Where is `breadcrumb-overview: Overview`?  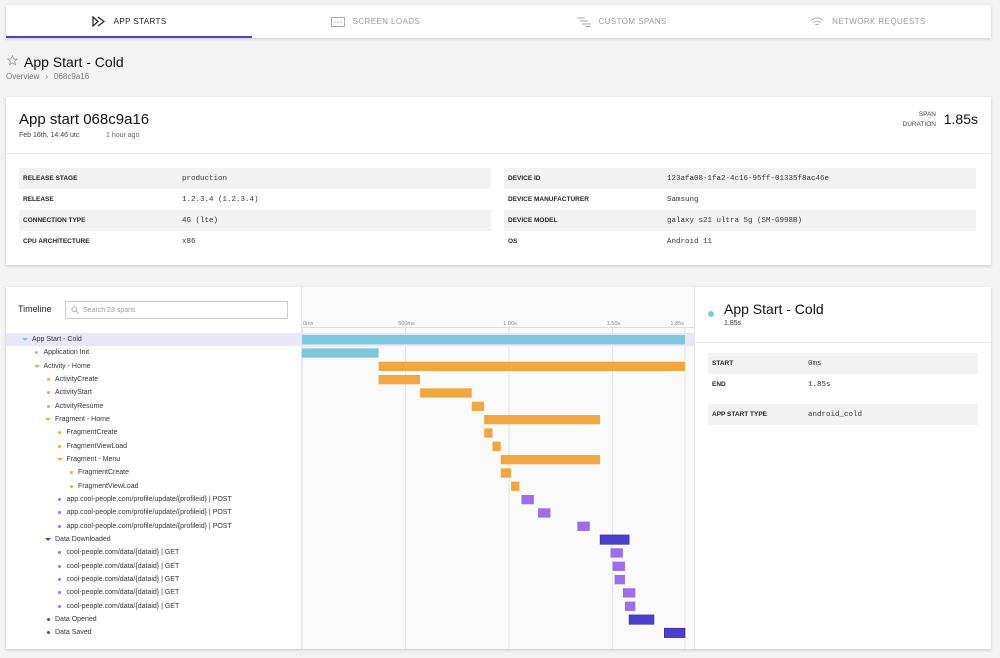 breadcrumb-overview: Overview is located at coordinates (22, 76).